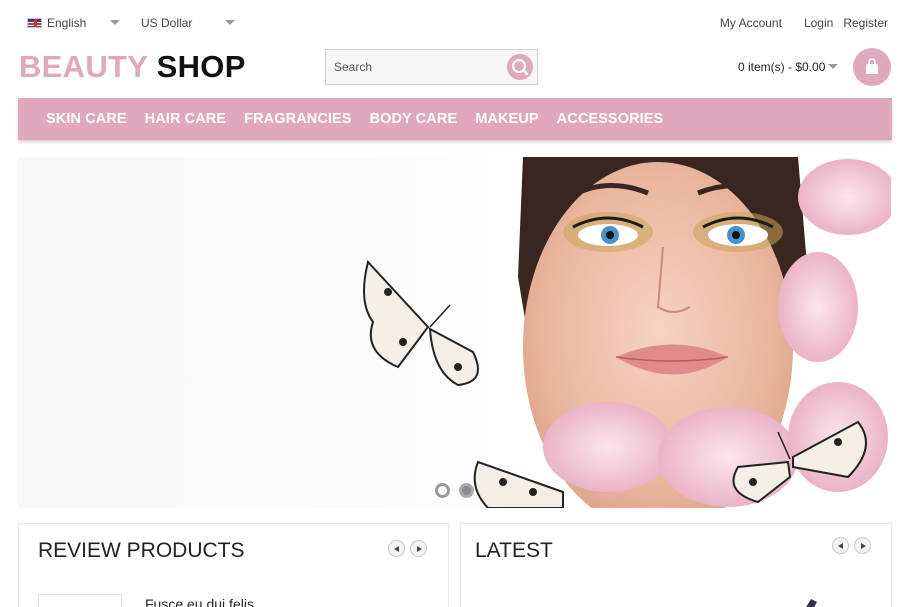  What do you see at coordinates (506, 119) in the screenshot?
I see `nav-item-makeup: MAKEUP` at bounding box center [506, 119].